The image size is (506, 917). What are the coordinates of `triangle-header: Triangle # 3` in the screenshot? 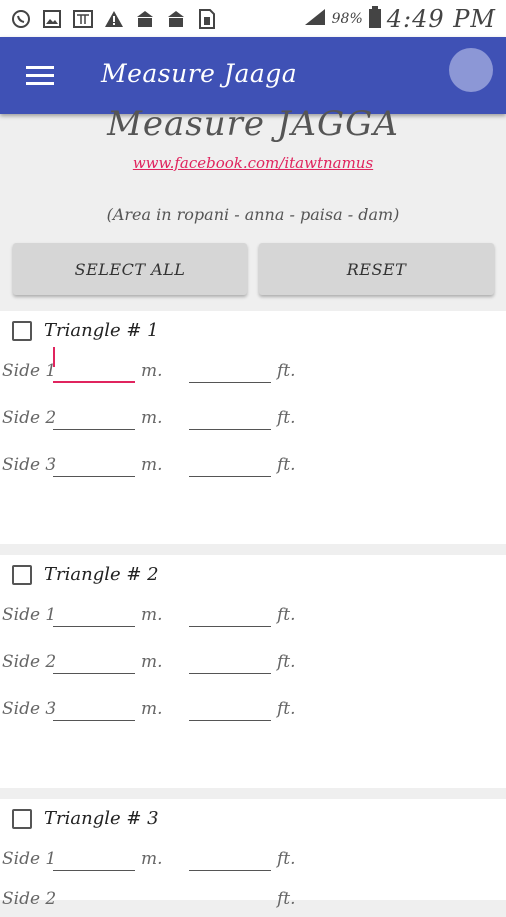 It's located at (85, 818).